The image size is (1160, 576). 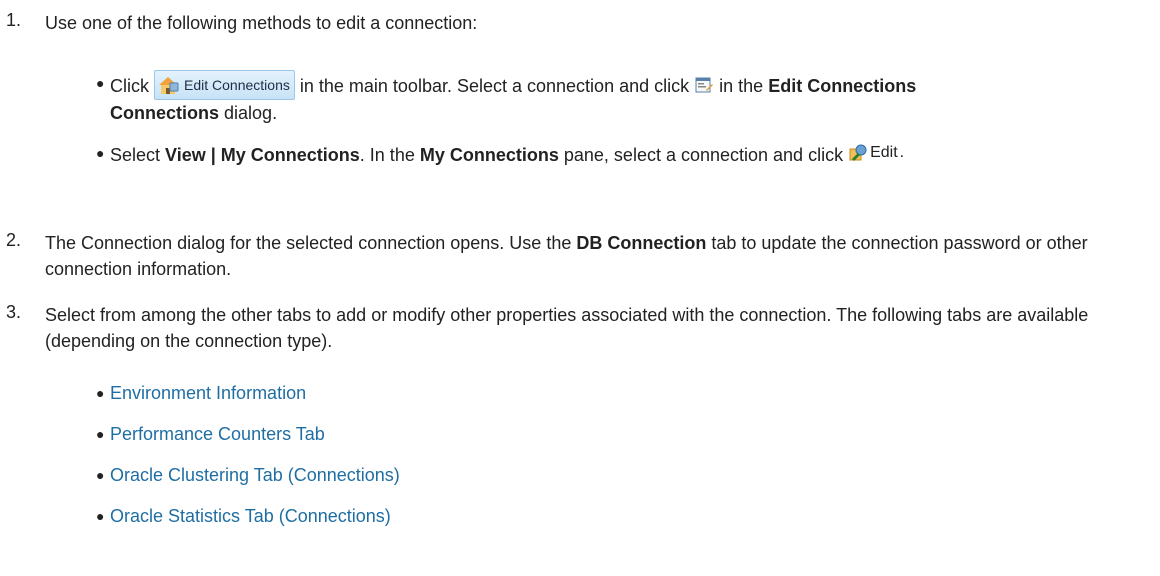 I want to click on list-item: ● Oracle Clustering Tab (Connections), so click(x=603, y=475).